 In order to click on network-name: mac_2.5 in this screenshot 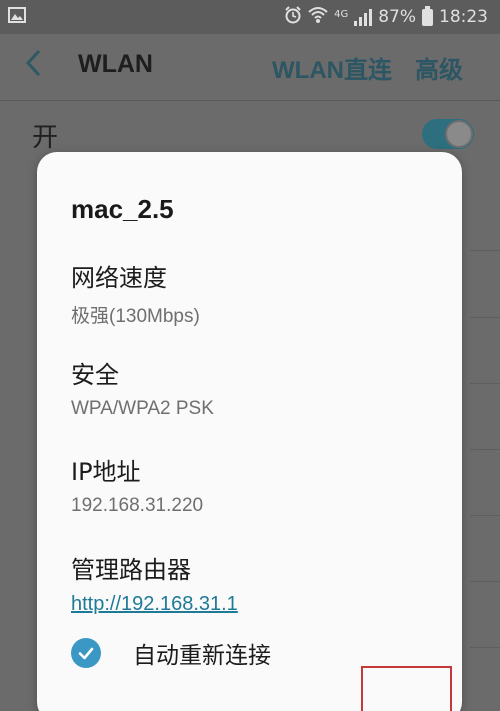, I will do `click(122, 209)`.